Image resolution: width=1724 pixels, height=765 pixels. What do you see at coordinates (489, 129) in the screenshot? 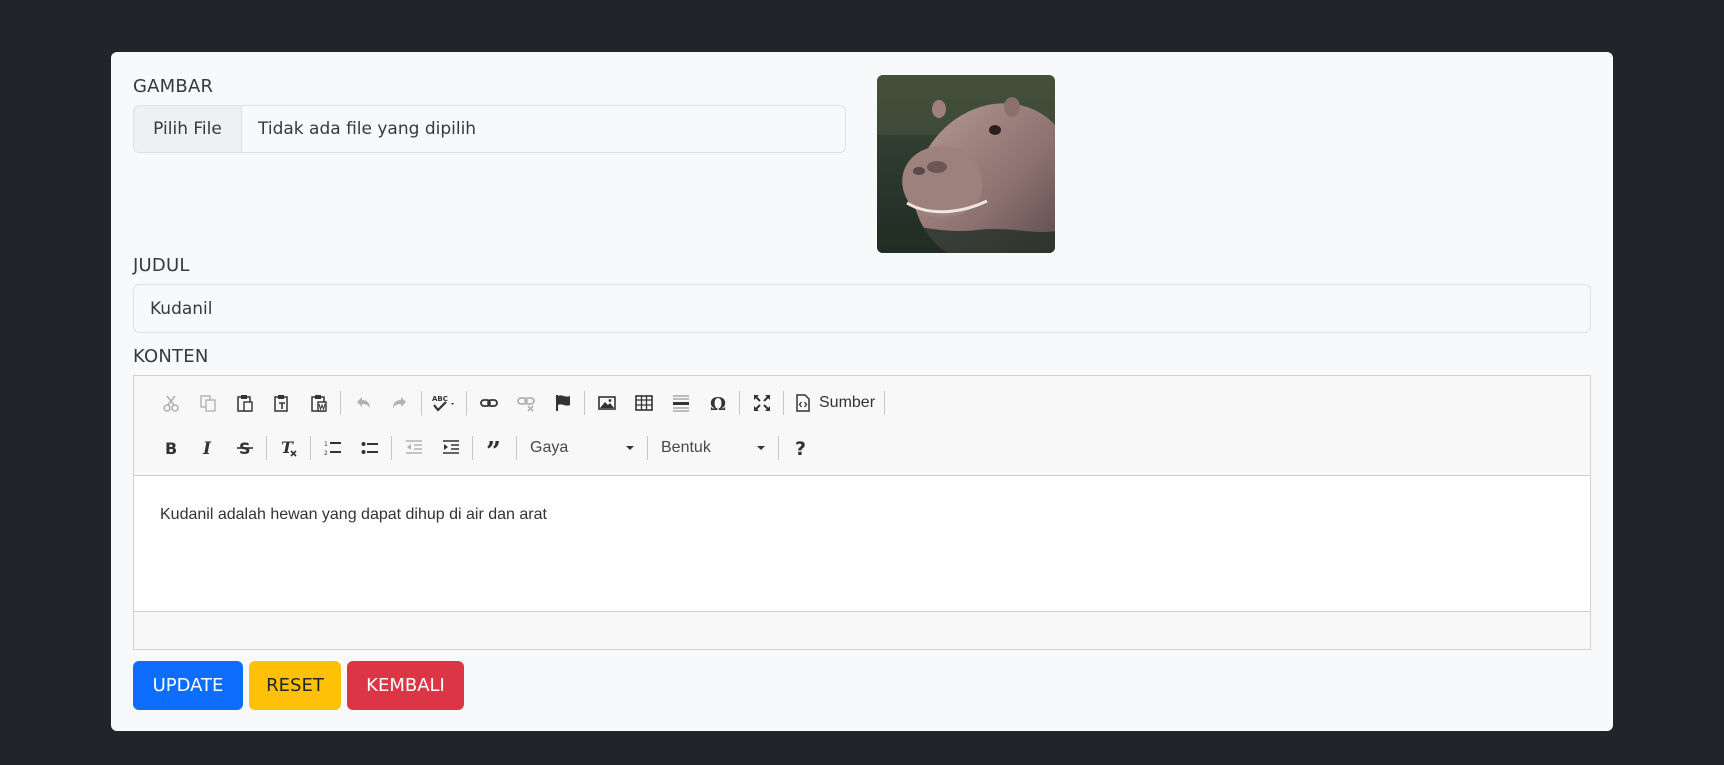
I see `file-input: Pilih File Tidak ada file yang dipilih` at bounding box center [489, 129].